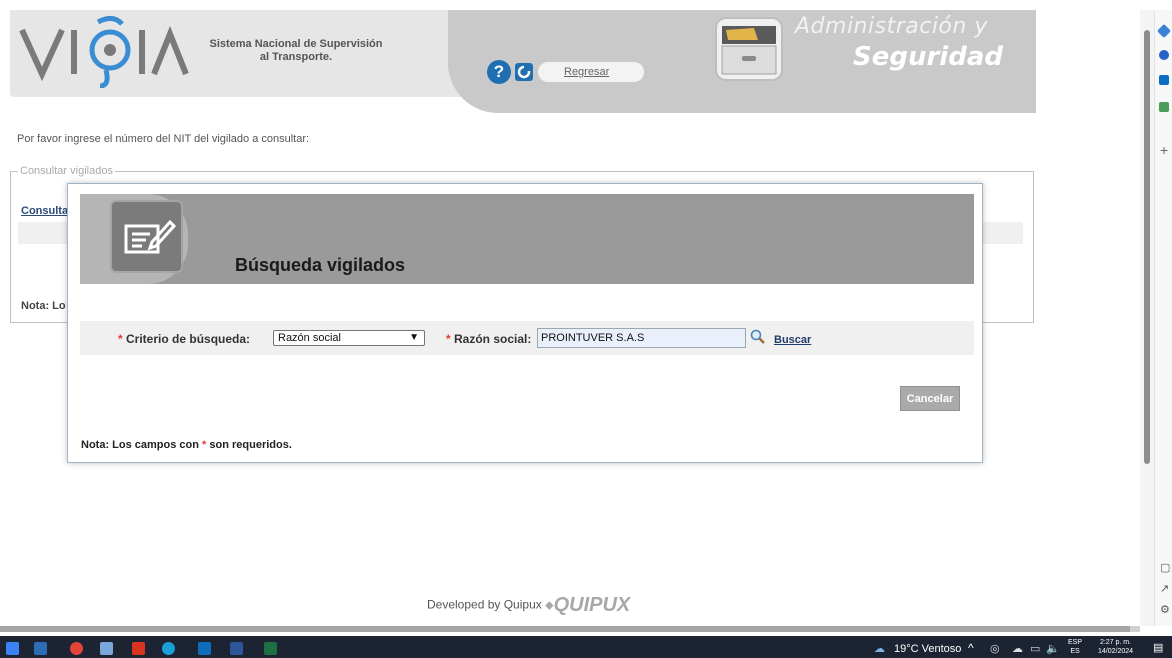  I want to click on search-button: Buscar, so click(792, 340).